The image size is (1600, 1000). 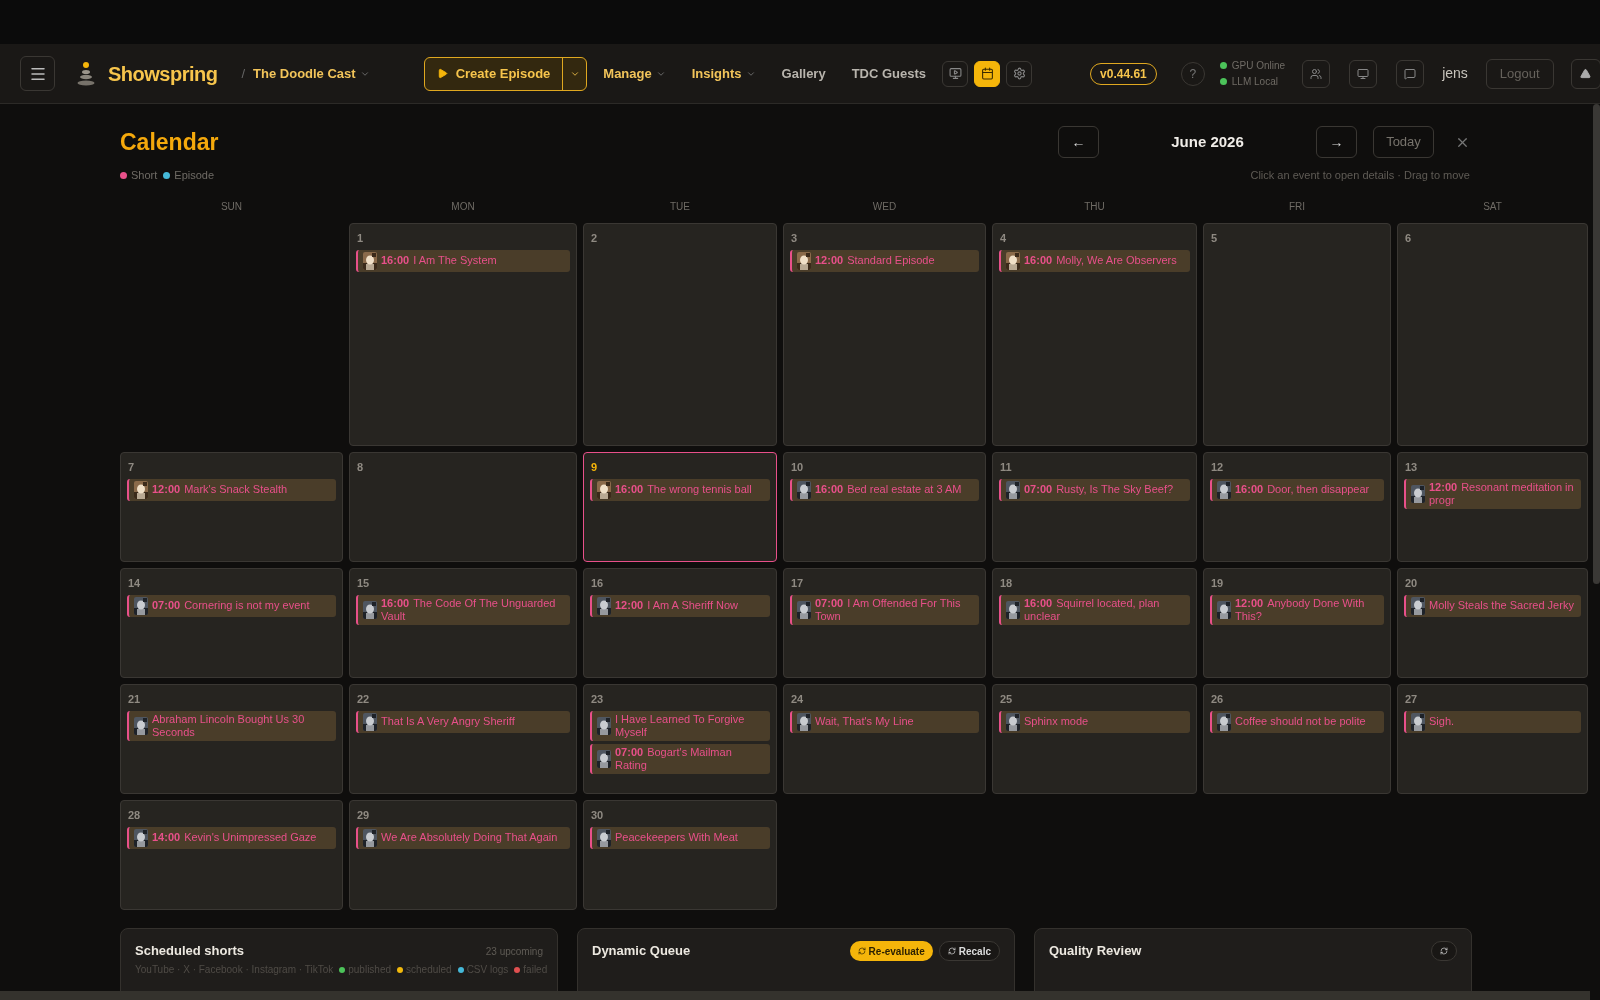 I want to click on calendar-event: 16:00 Squirrel located, plan unclear, so click(x=1094, y=609).